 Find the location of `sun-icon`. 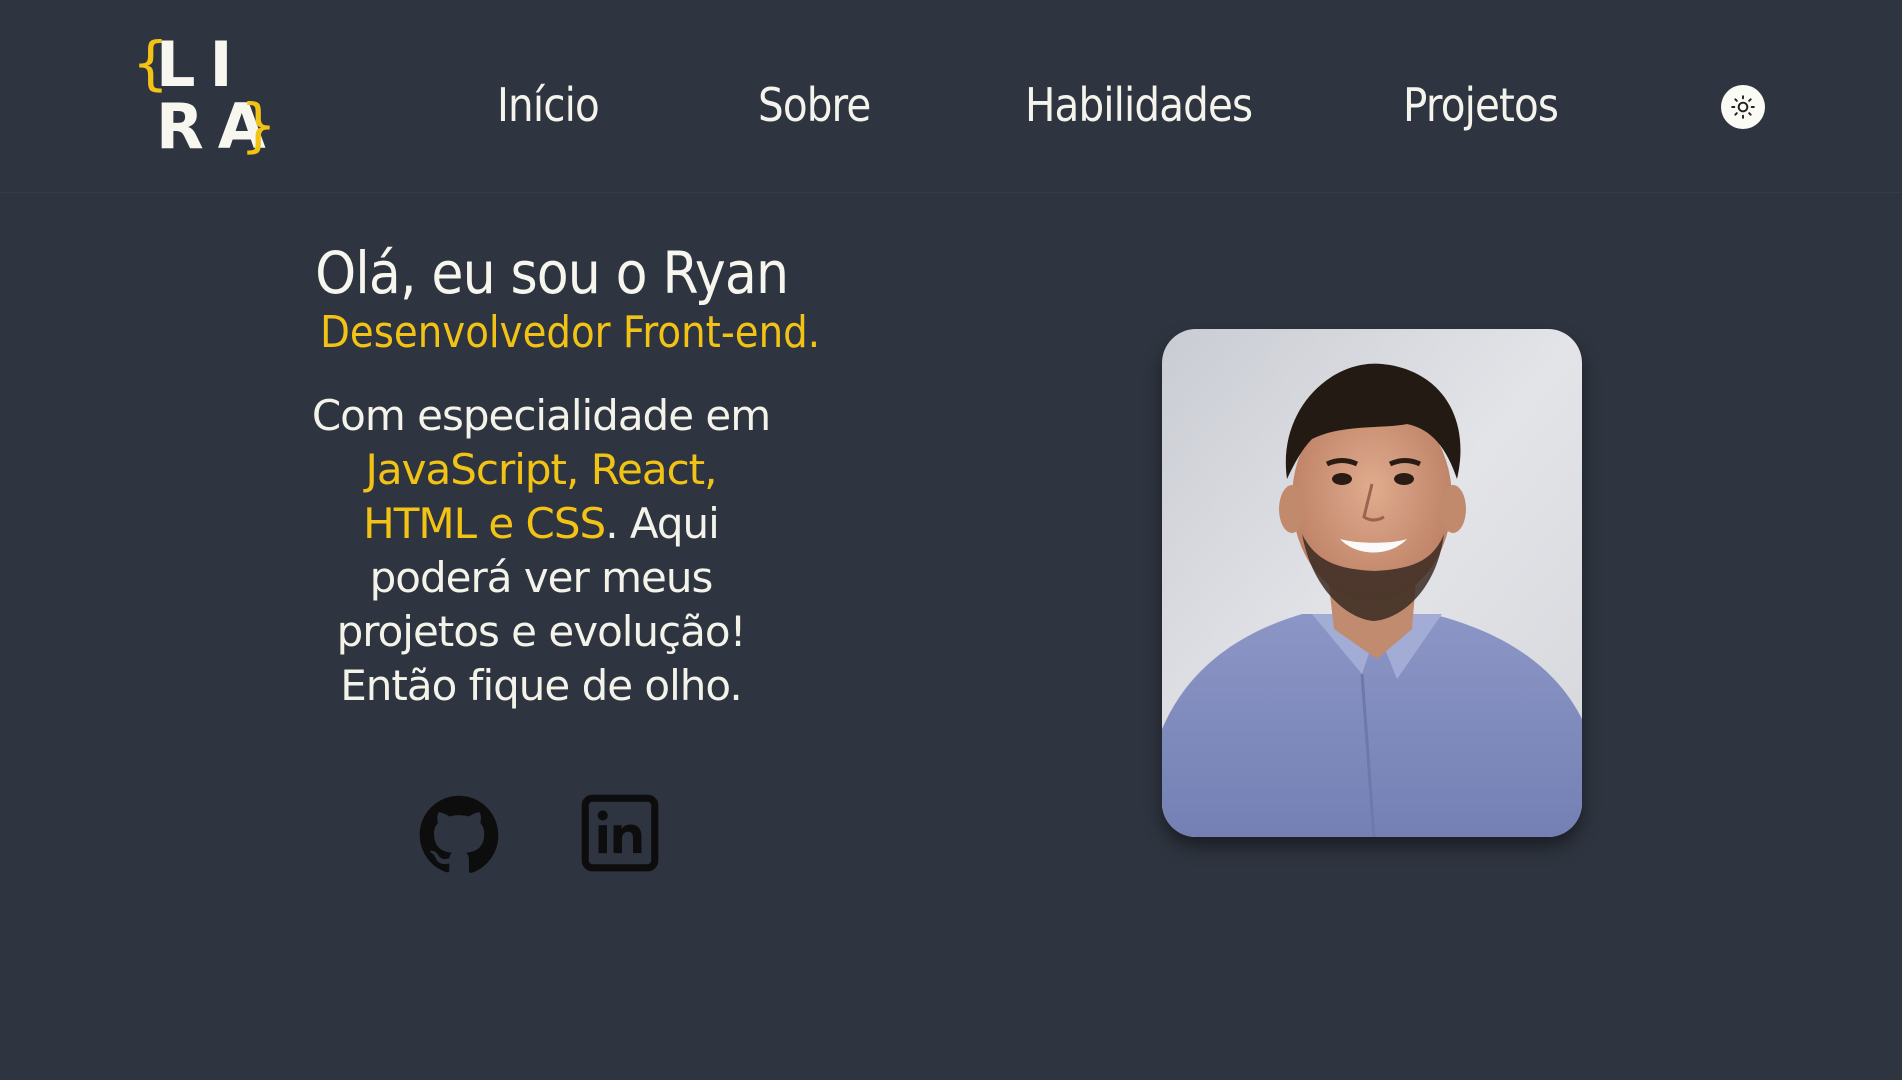

sun-icon is located at coordinates (1743, 107).